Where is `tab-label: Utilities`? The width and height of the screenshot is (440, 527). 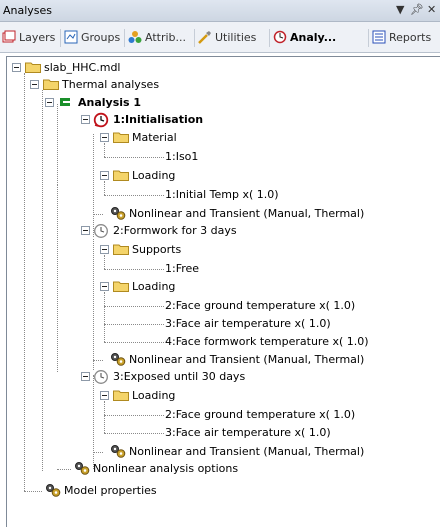 tab-label: Utilities is located at coordinates (236, 37).